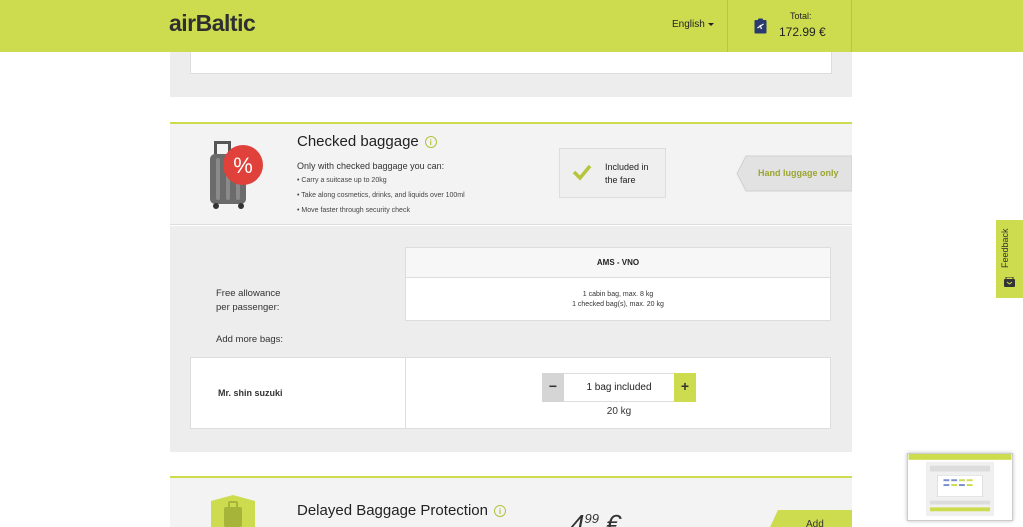 The height and width of the screenshot is (527, 1023). I want to click on included-line-1: Included in, so click(627, 167).